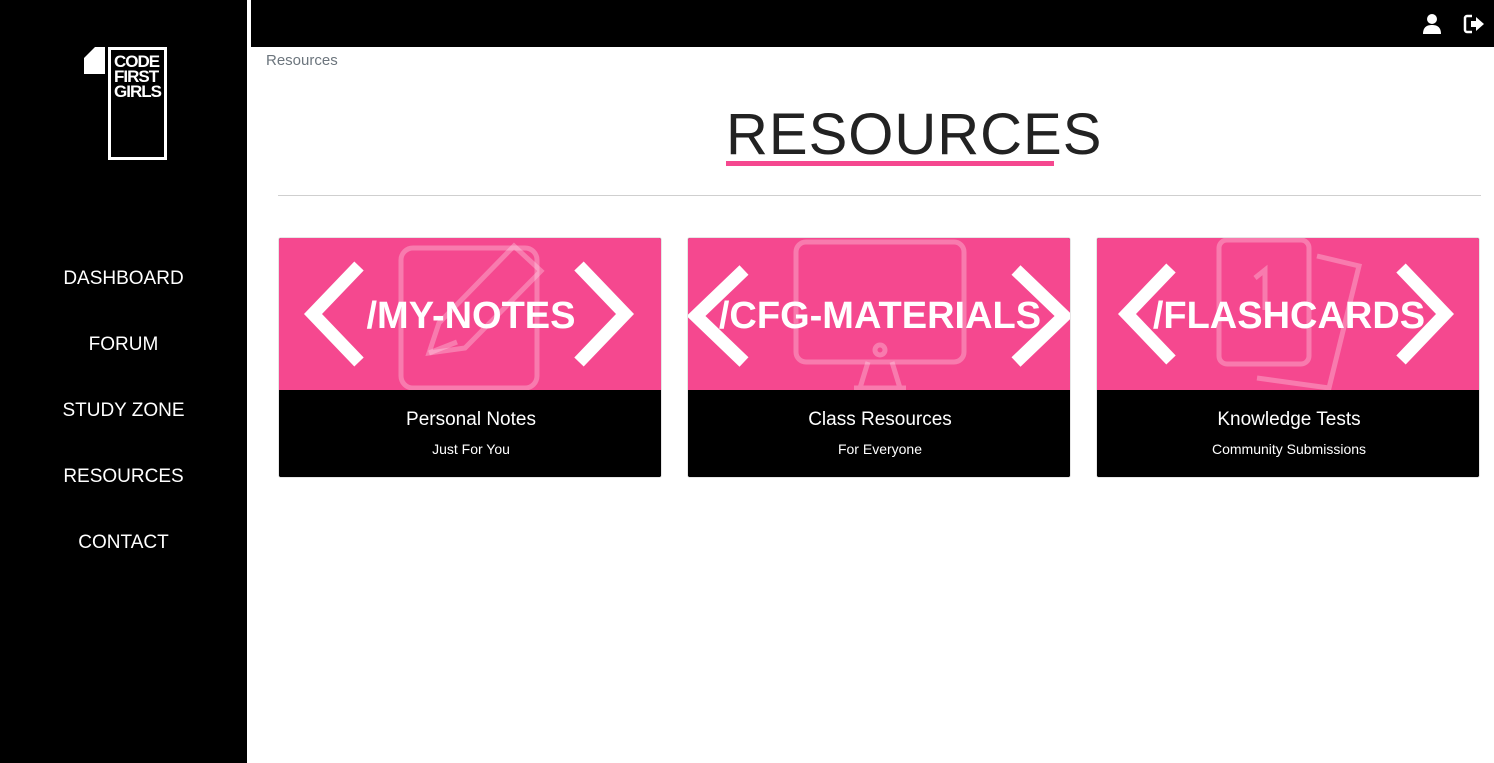  What do you see at coordinates (94, 60) in the screenshot?
I see `logo-one-icon` at bounding box center [94, 60].